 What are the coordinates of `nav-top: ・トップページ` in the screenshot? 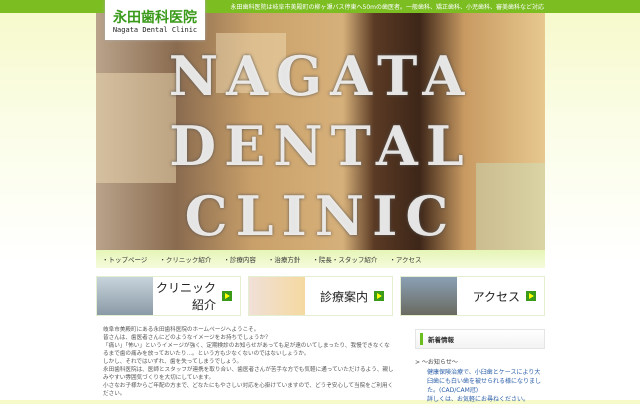 It's located at (124, 259).